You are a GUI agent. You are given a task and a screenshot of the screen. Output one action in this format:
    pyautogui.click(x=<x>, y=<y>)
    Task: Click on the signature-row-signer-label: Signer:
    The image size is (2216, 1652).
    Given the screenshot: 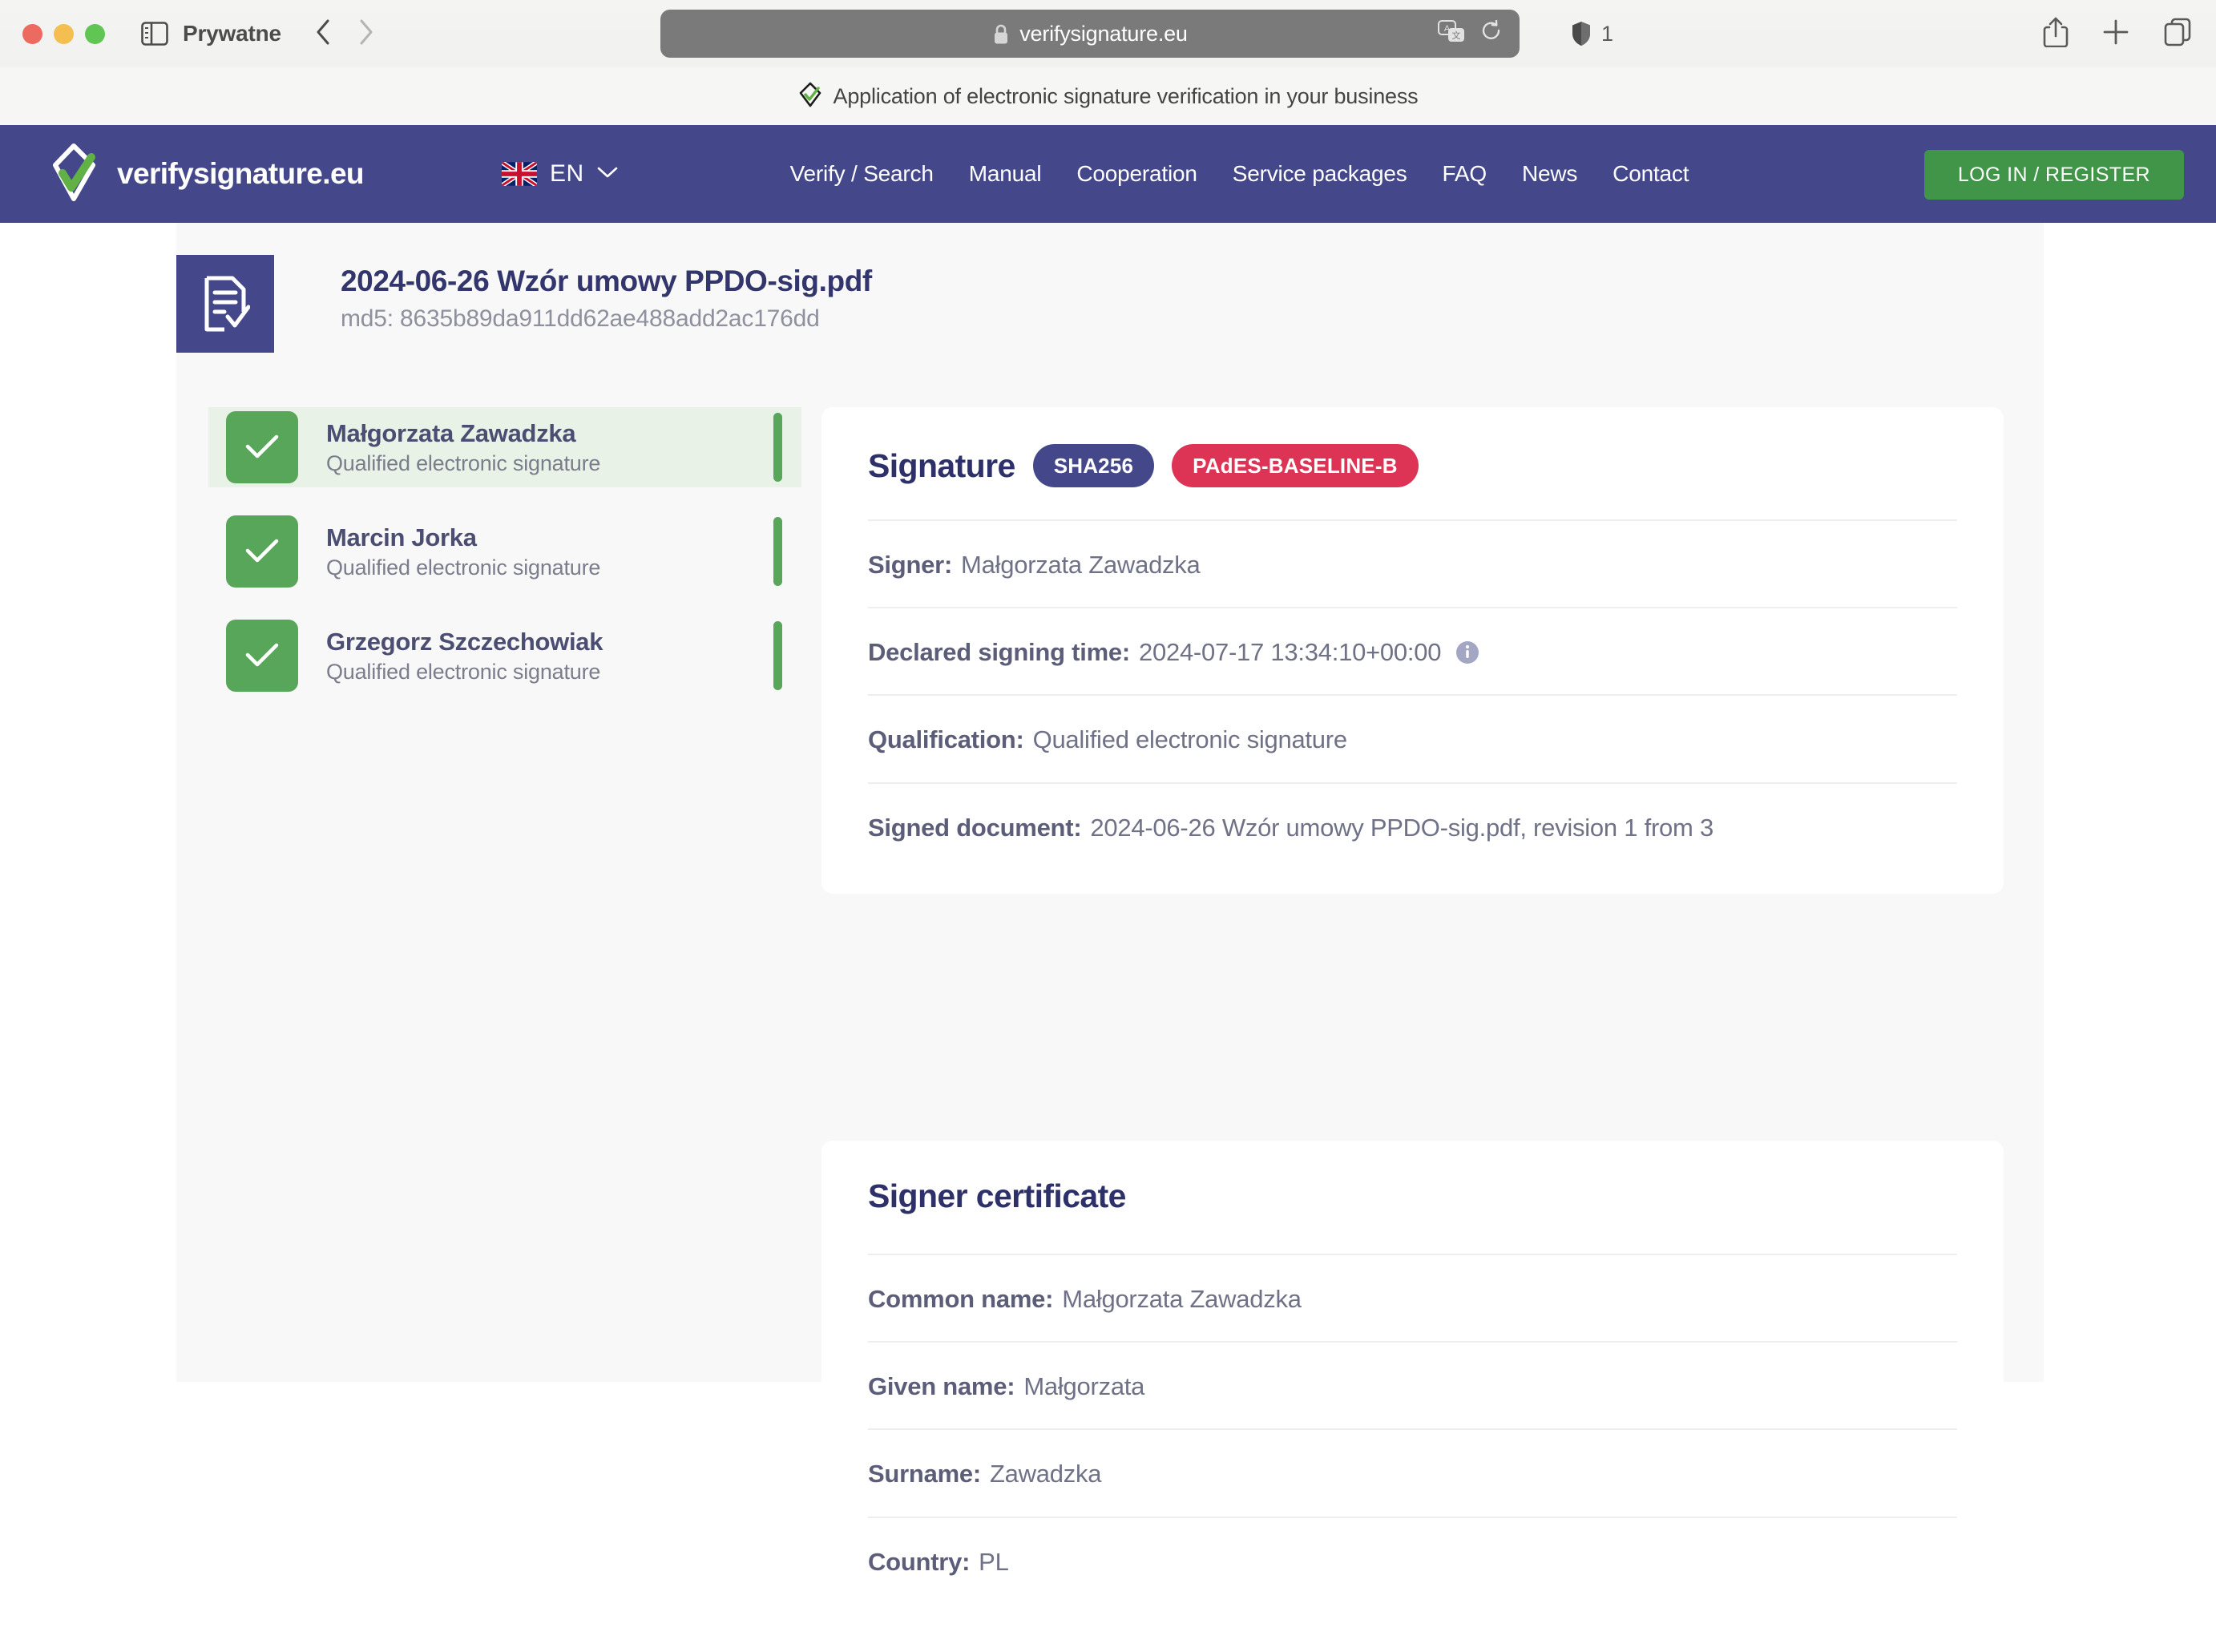 What is the action you would take?
    pyautogui.click(x=910, y=565)
    